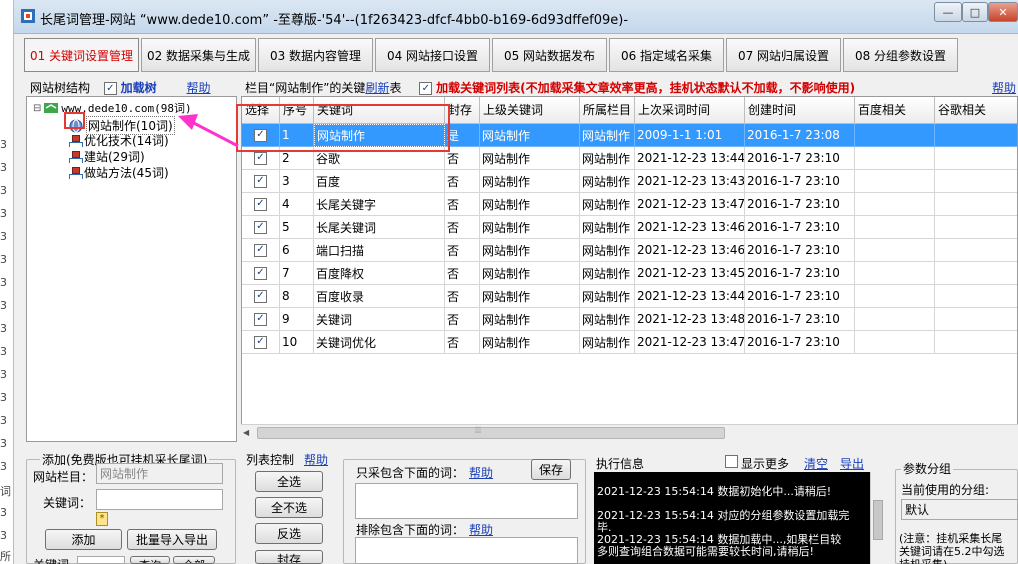 This screenshot has height=564, width=1018. What do you see at coordinates (289, 533) in the screenshot?
I see `invert-selection-button: 反选` at bounding box center [289, 533].